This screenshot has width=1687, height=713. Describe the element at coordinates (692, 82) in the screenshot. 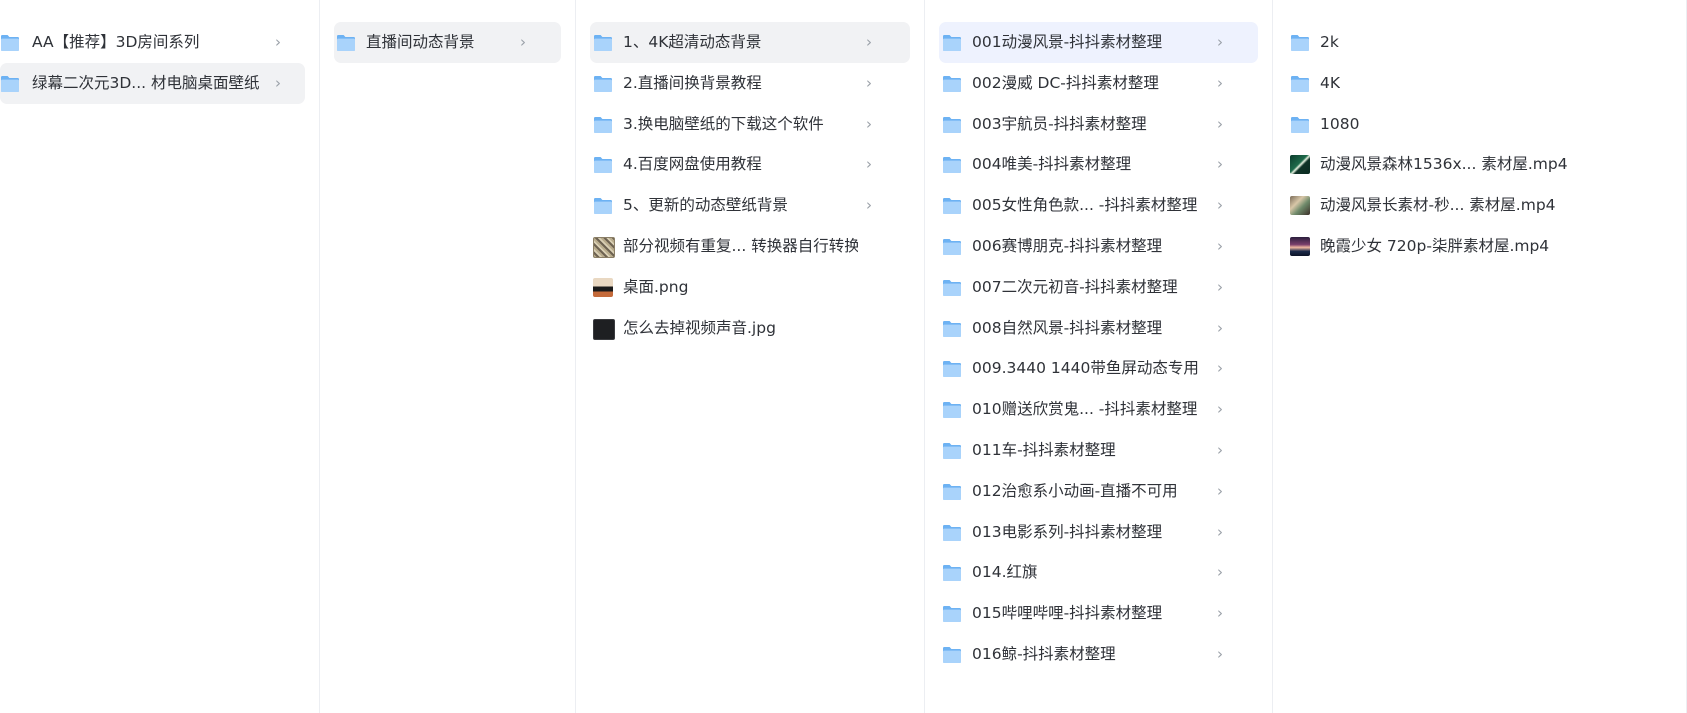

I see `item-label: 2.直播间换背景教程` at that location.